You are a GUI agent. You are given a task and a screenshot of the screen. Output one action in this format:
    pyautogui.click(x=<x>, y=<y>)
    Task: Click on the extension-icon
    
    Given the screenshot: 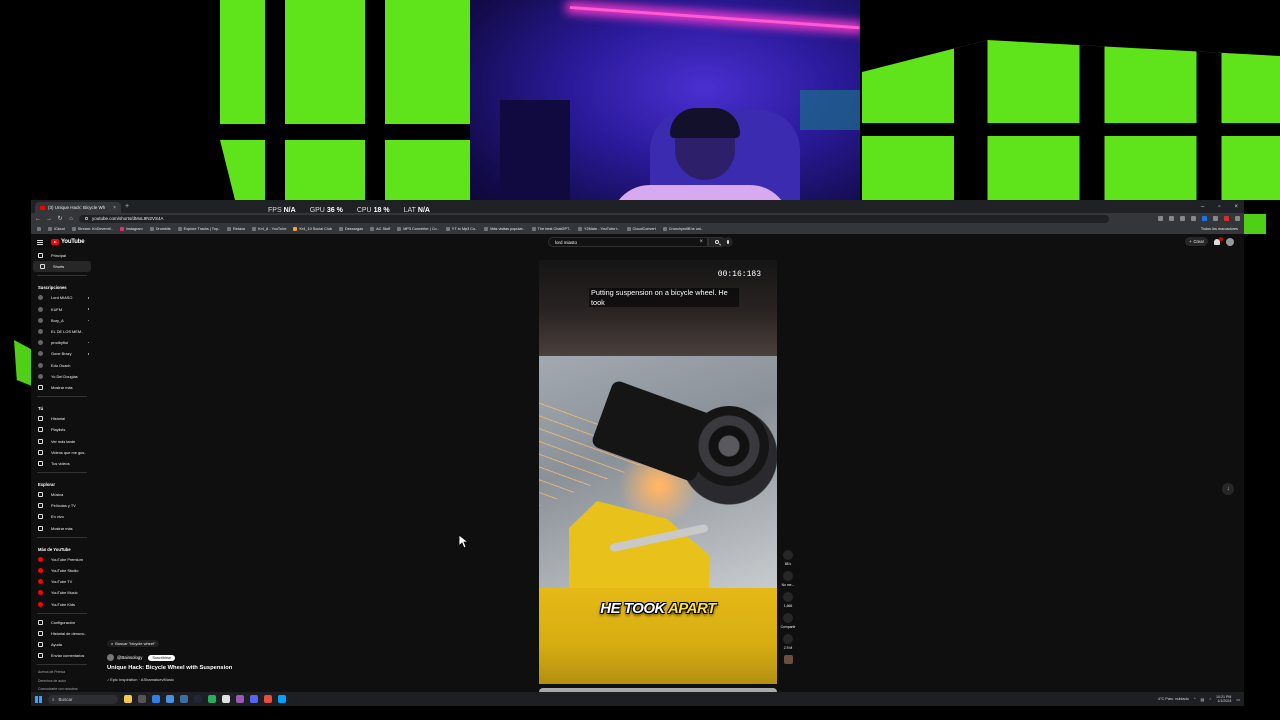 What is the action you would take?
    pyautogui.click(x=1193, y=218)
    